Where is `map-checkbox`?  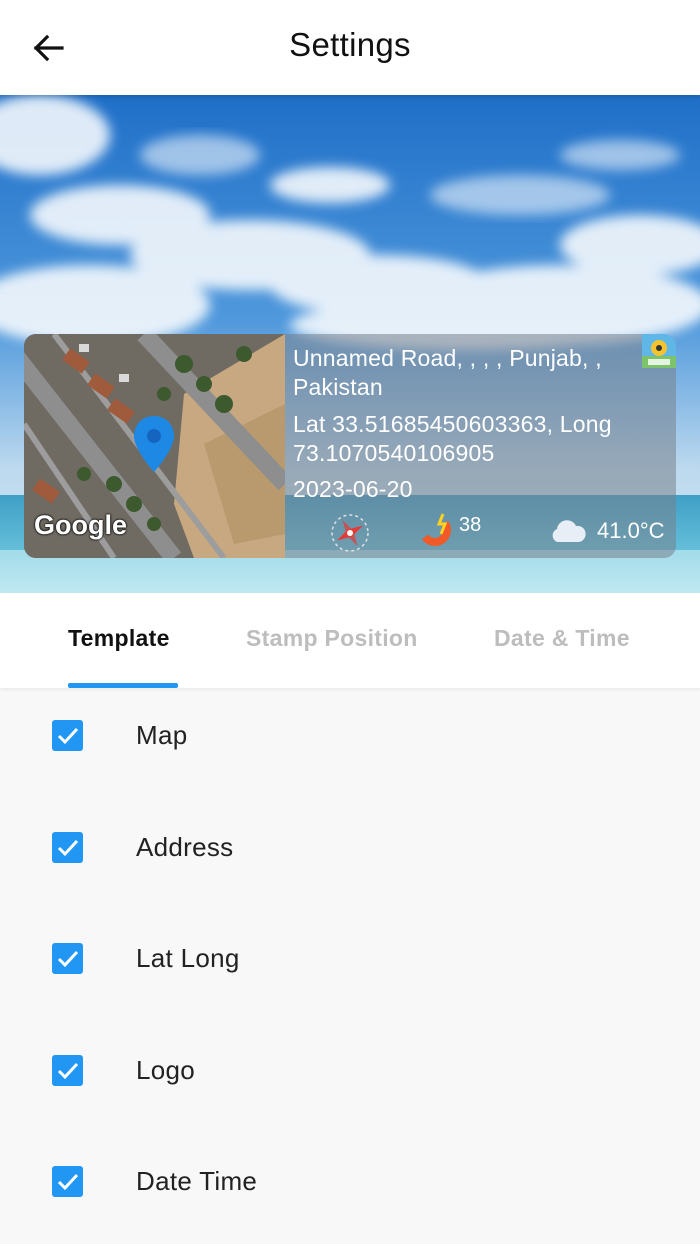 map-checkbox is located at coordinates (67, 735).